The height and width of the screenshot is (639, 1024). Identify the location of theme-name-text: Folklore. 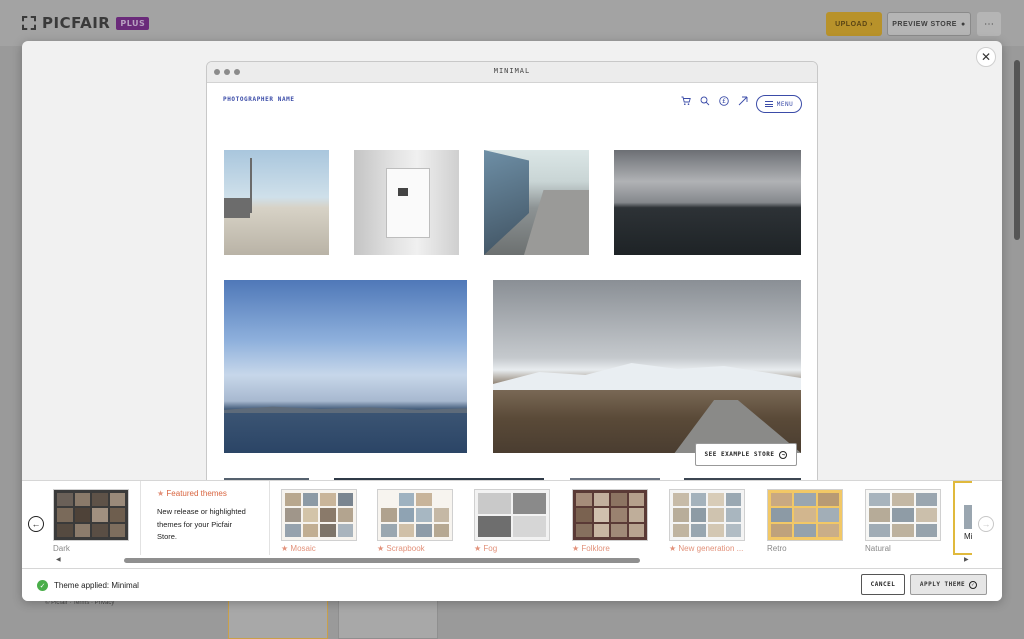
(595, 548).